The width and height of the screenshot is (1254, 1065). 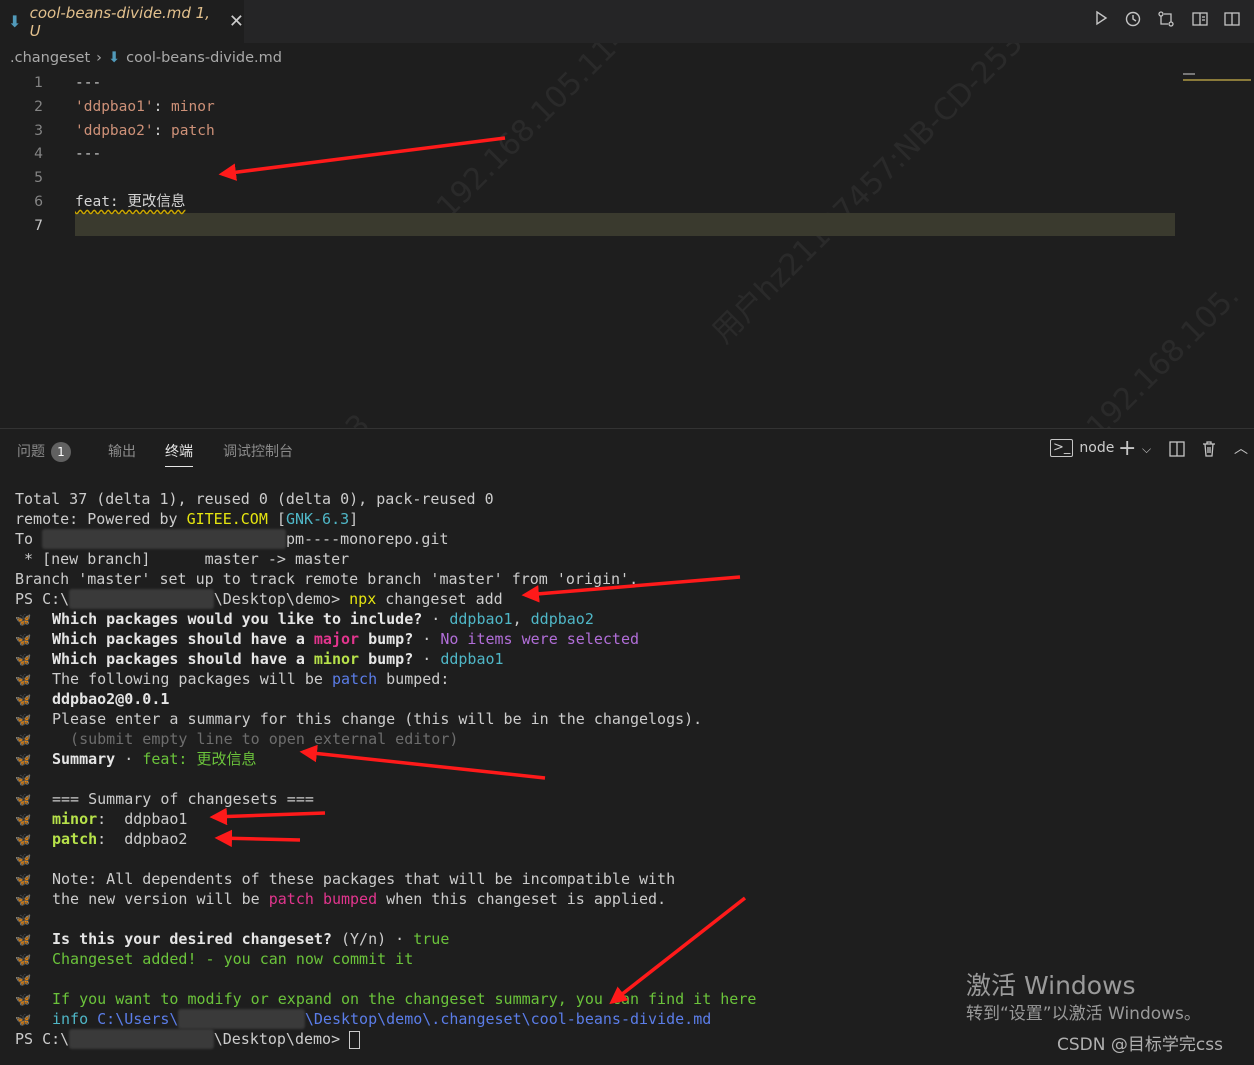 I want to click on editor-tab-active: ⬇ cool-beans-divide.md 1, U ✕, so click(x=122, y=21).